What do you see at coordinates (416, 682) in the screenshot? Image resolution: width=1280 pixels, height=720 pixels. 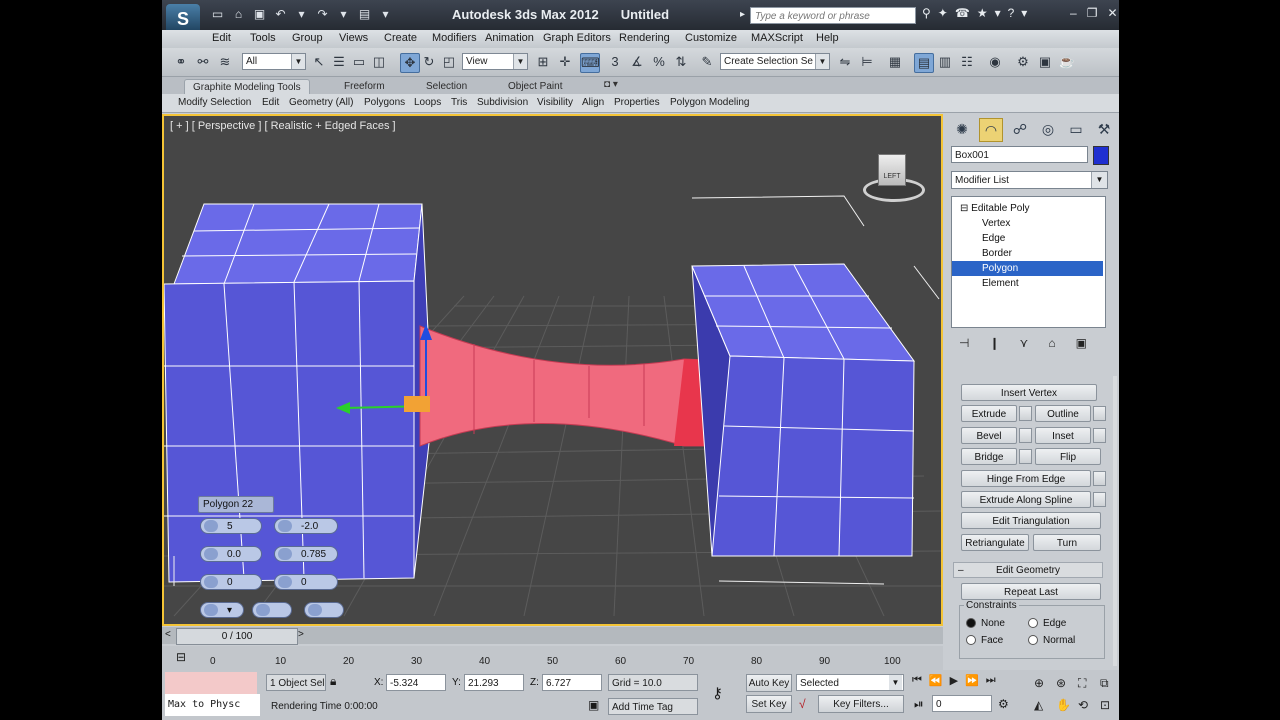 I see `x-coord-field: -5.324` at bounding box center [416, 682].